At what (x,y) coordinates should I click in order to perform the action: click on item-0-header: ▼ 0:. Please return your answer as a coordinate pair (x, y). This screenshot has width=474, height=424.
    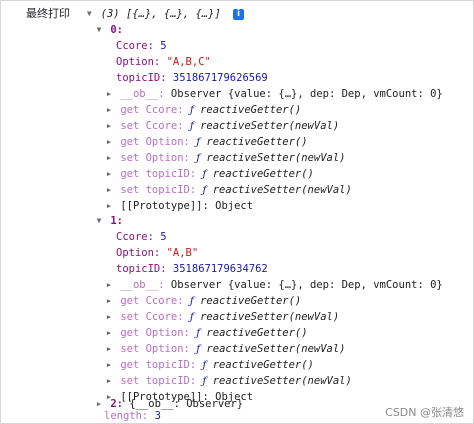
    Looking at the image, I should click on (284, 30).